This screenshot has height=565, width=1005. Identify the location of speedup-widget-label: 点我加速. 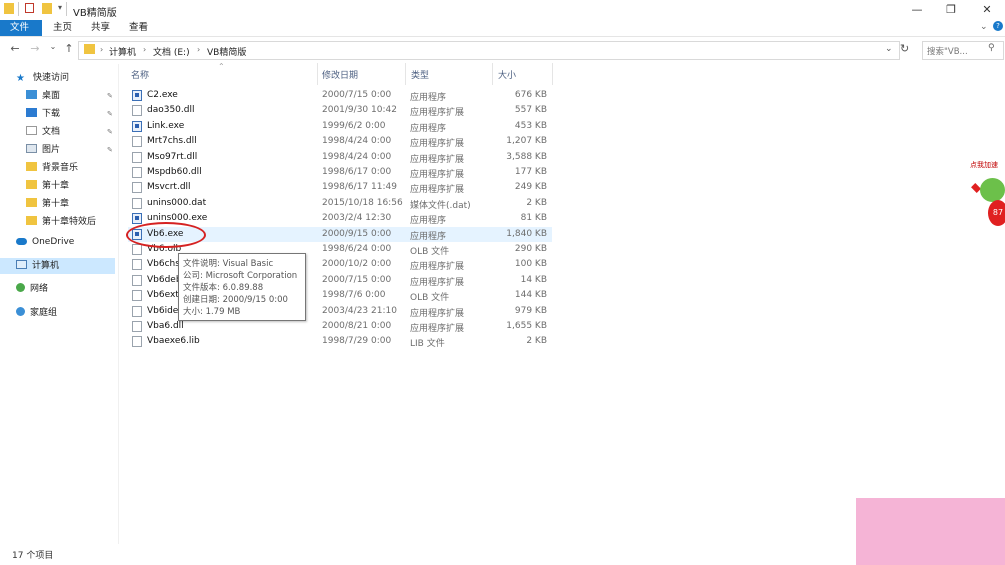
(984, 165).